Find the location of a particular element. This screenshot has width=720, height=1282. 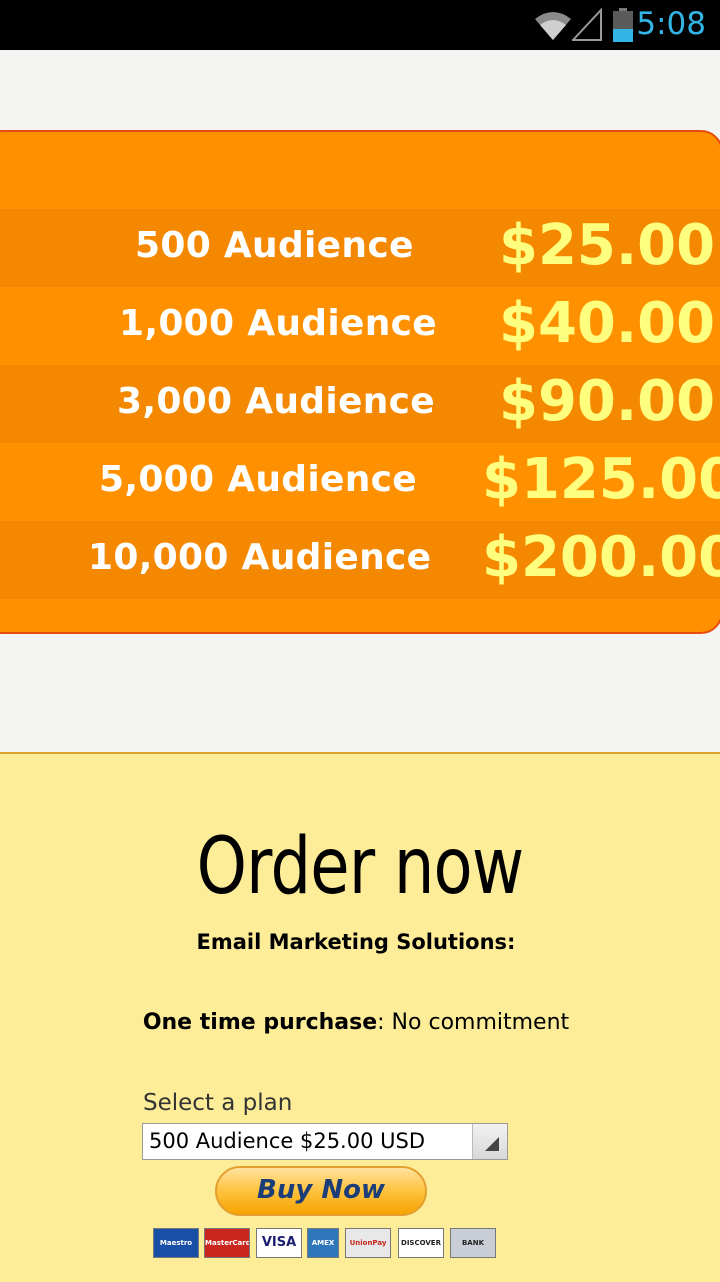

purchase-label: One time purchase is located at coordinates (260, 1022).